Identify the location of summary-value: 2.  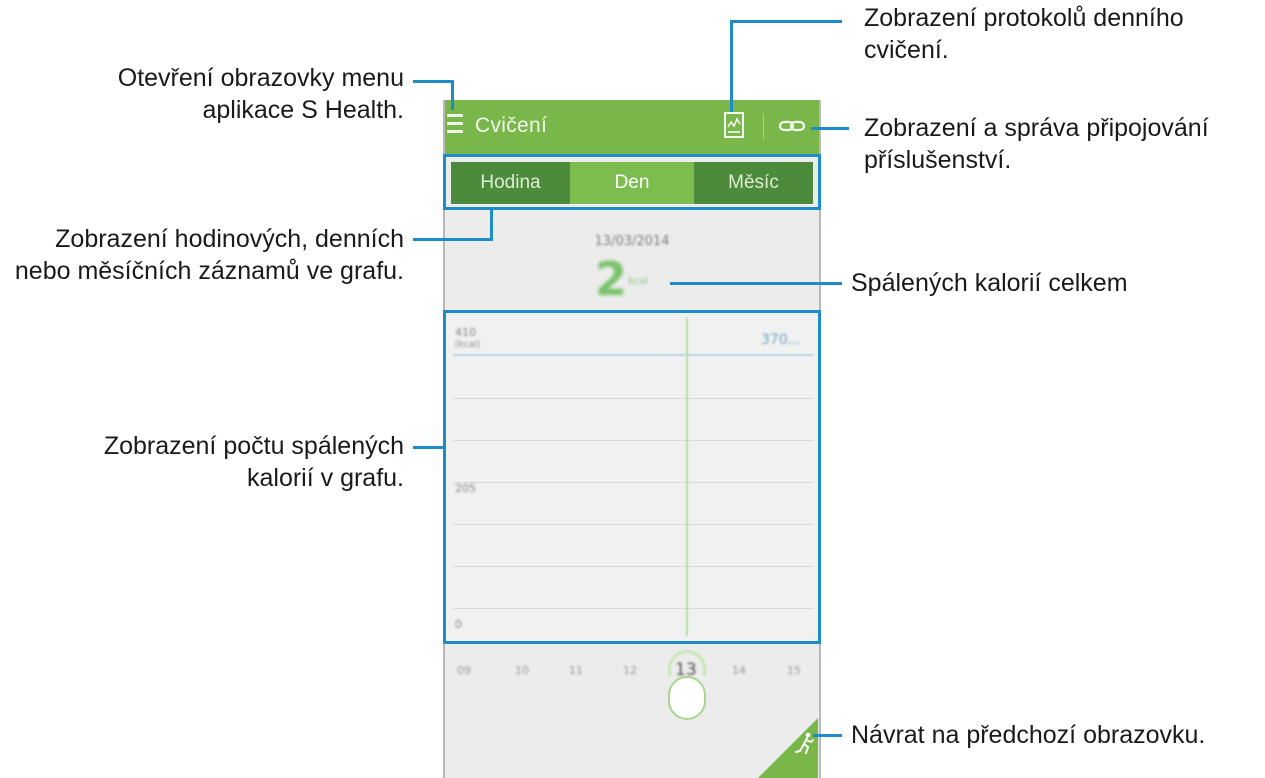
(611, 279).